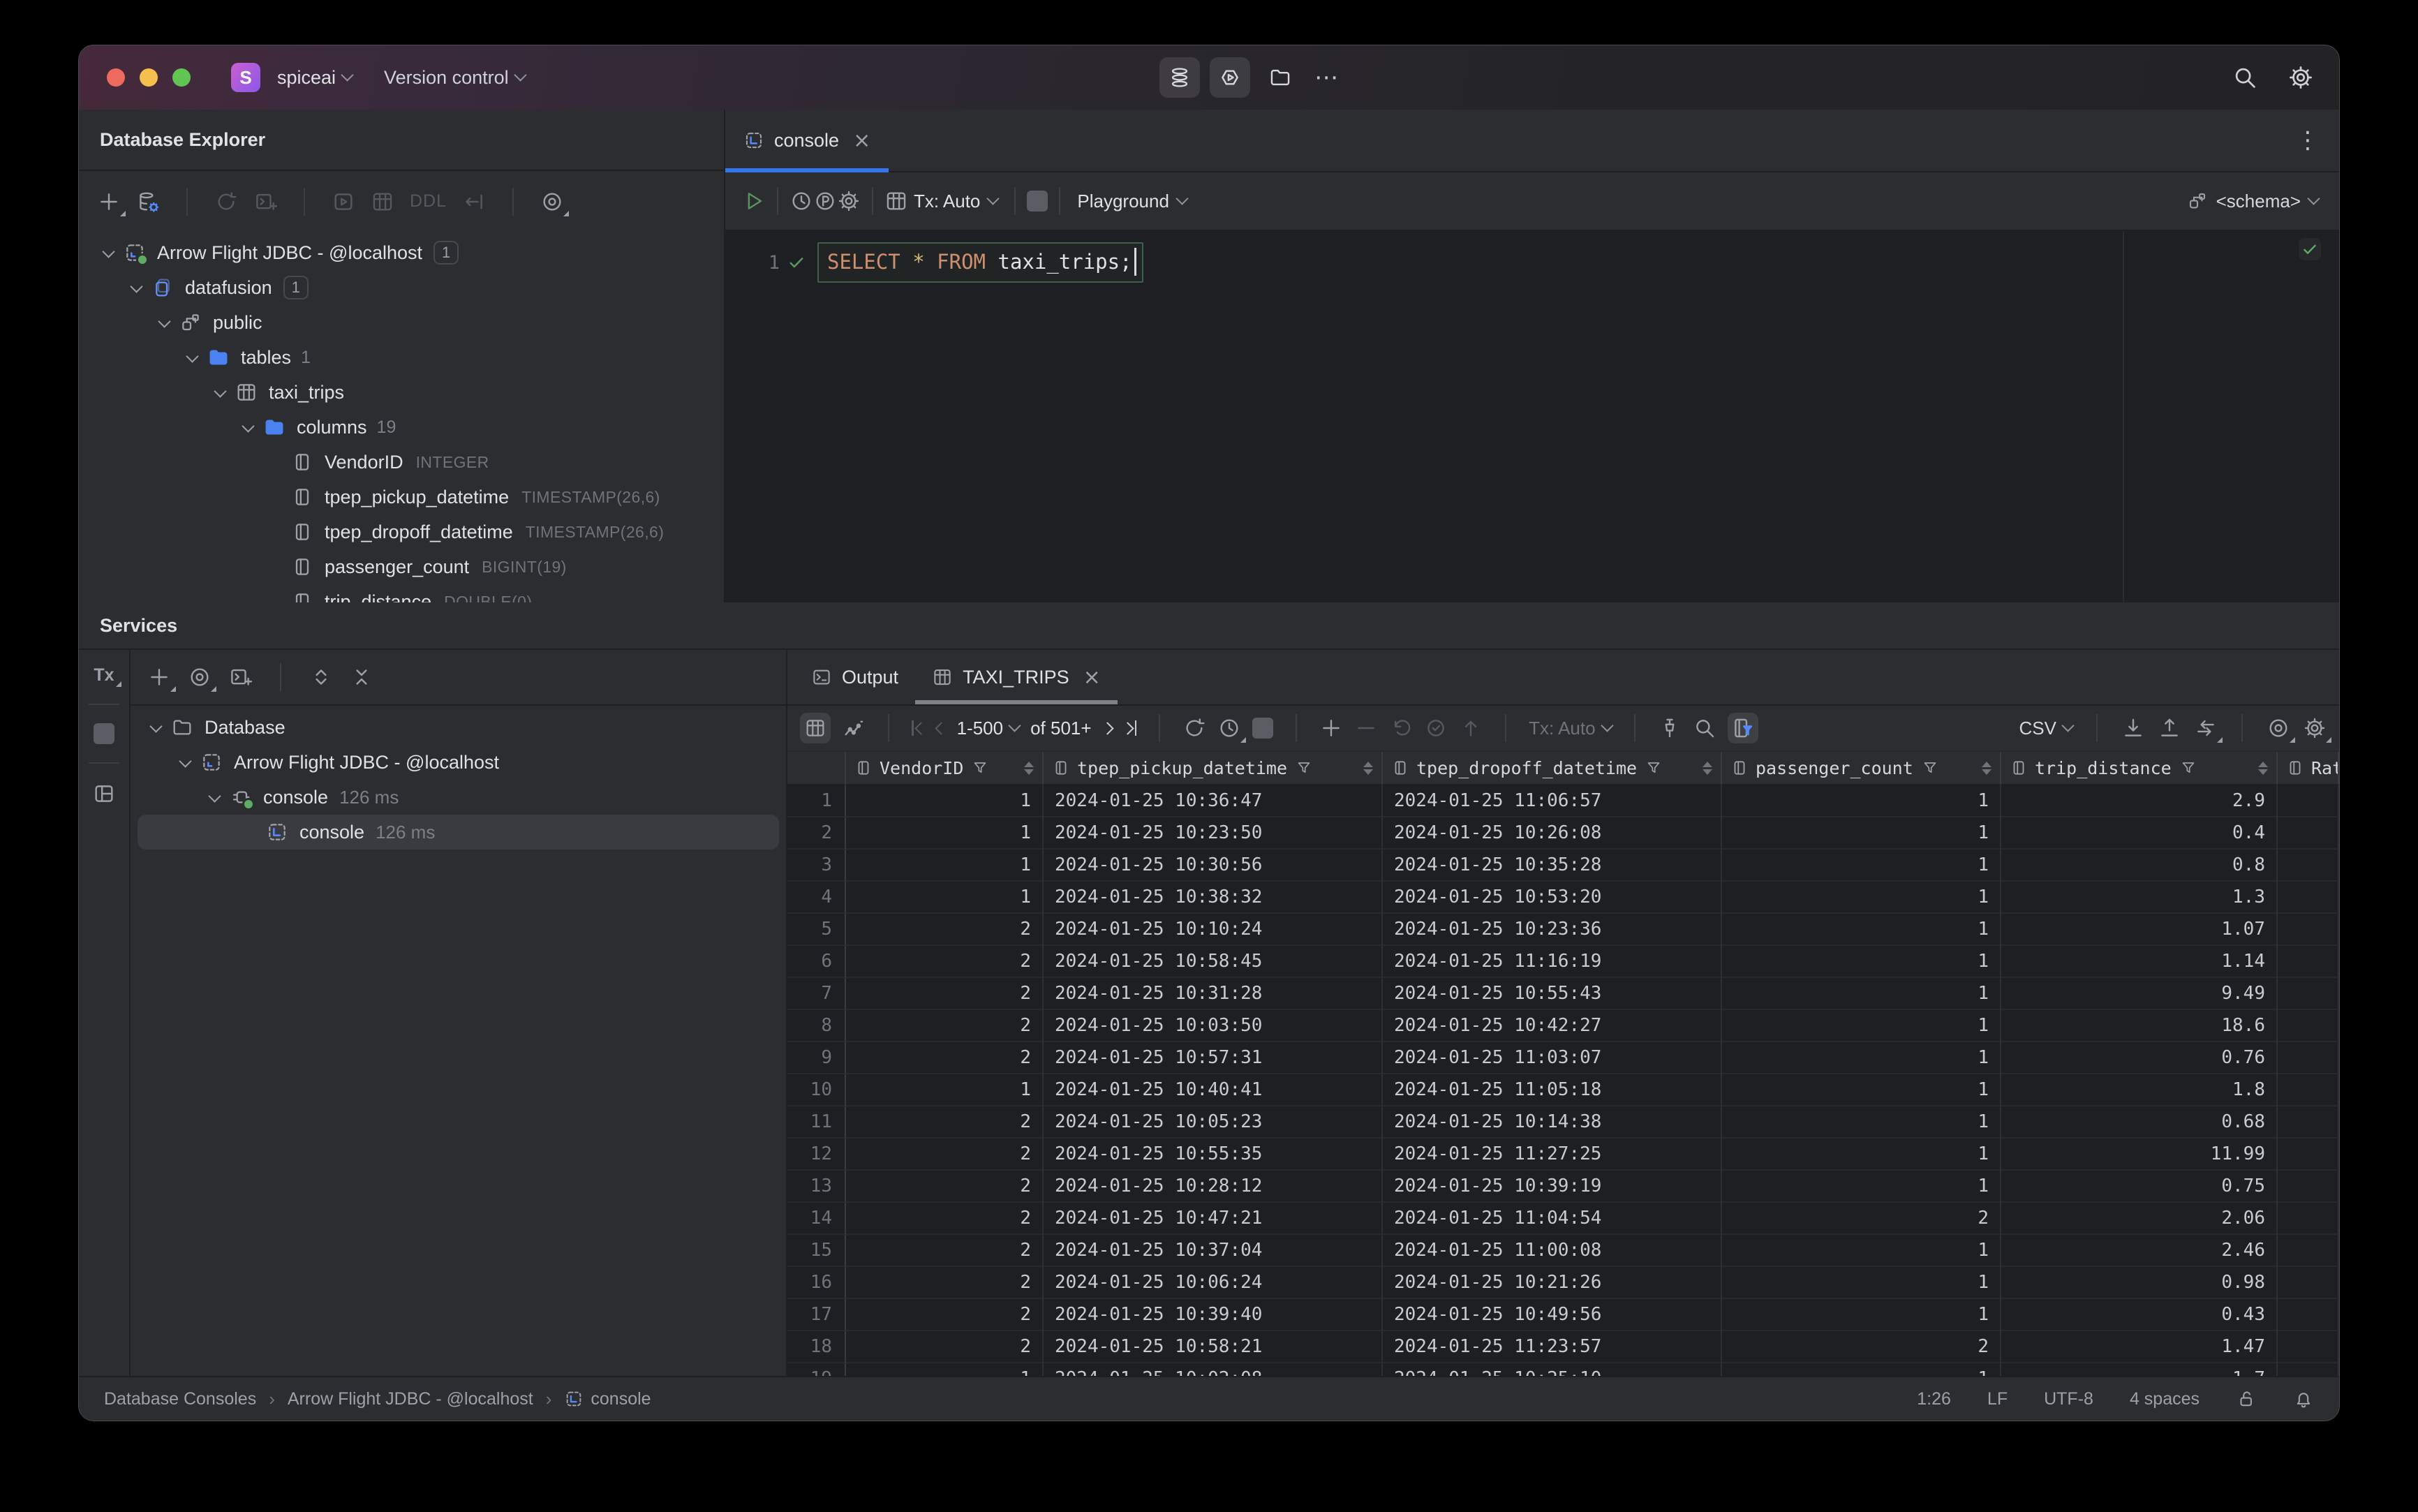 The width and height of the screenshot is (2418, 1512). Describe the element at coordinates (1401, 728) in the screenshot. I see `revert-button` at that location.